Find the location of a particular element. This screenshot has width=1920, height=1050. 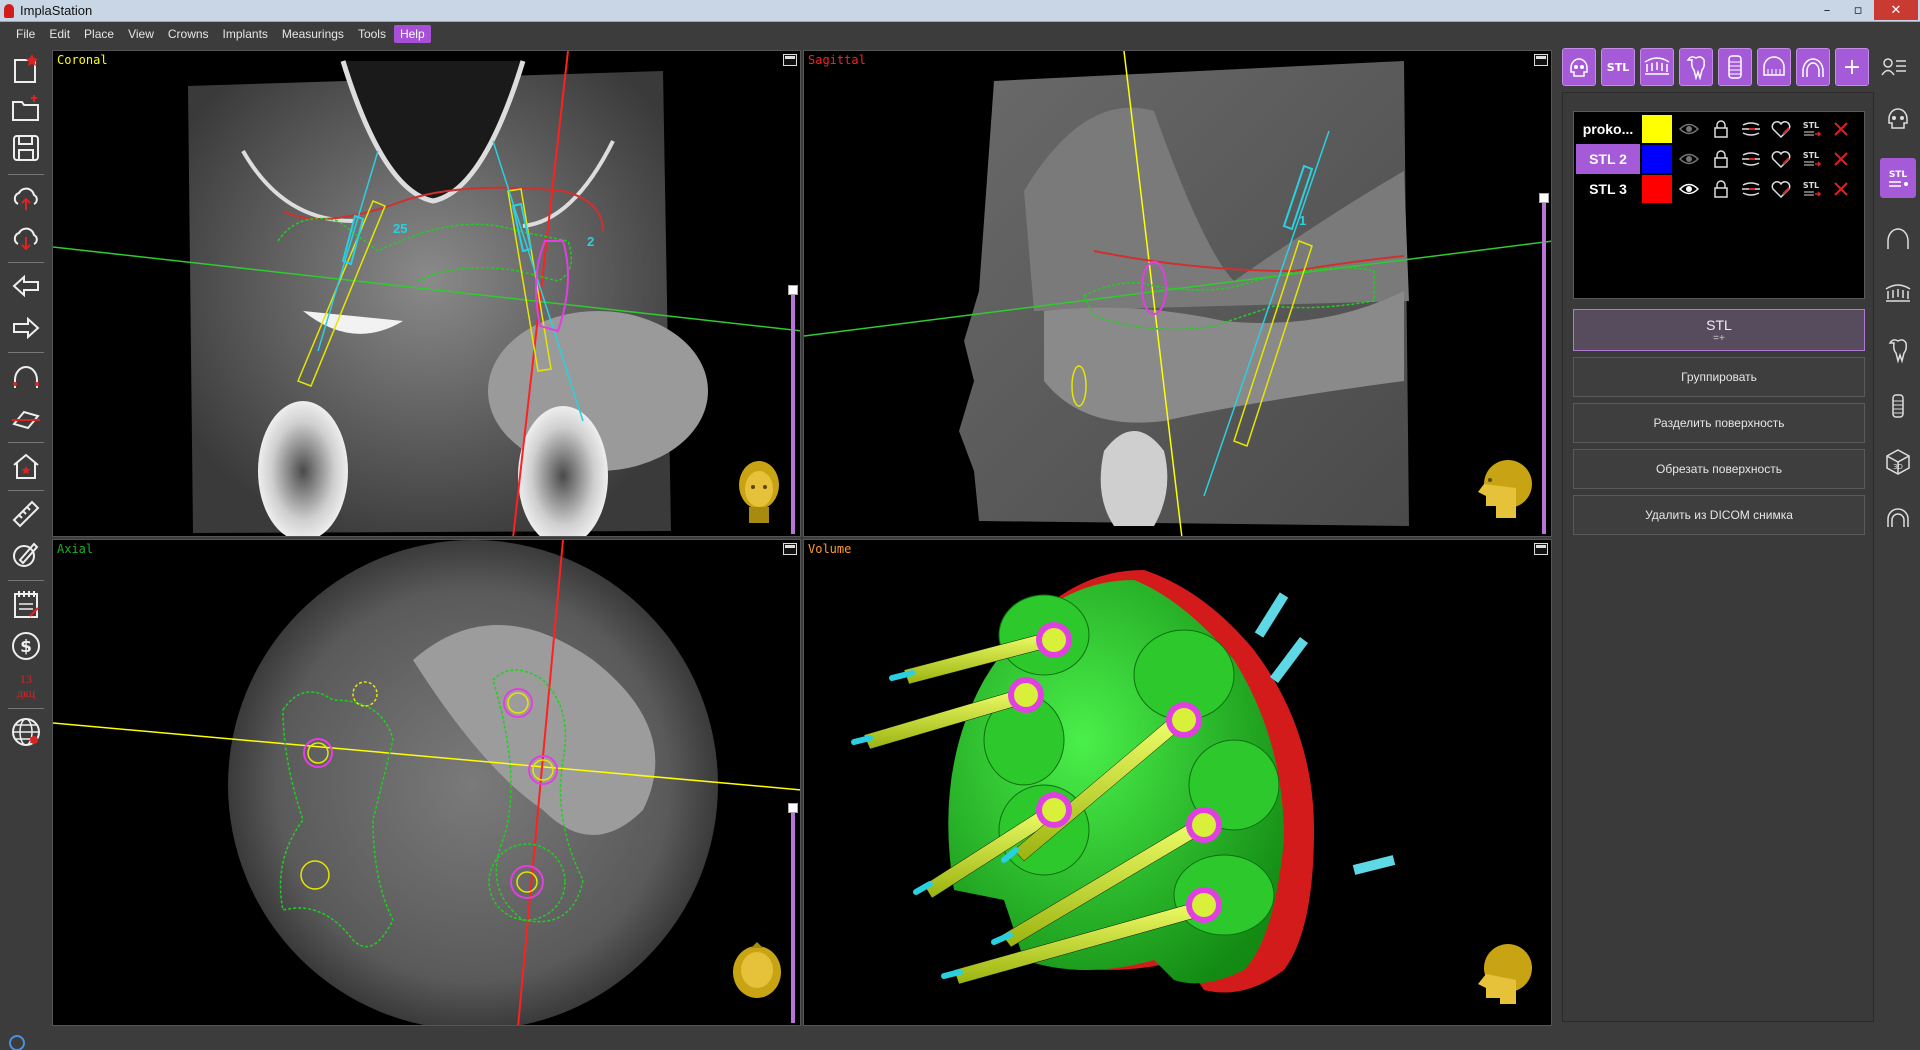

headphone-arch-icon is located at coordinates (1898, 518).